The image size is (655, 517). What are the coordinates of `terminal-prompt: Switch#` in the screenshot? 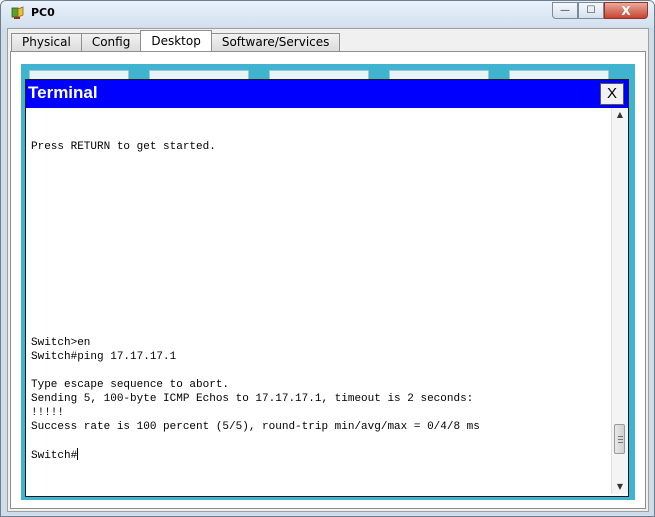 It's located at (54, 456).